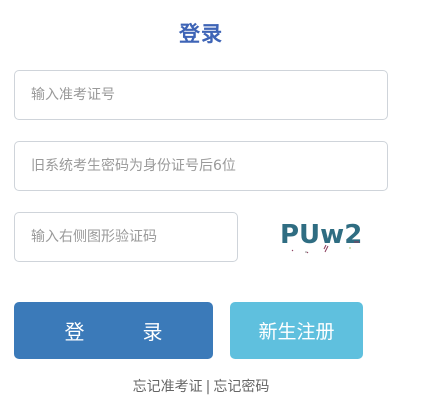 This screenshot has width=431, height=413. What do you see at coordinates (201, 95) in the screenshot?
I see `exam-number-input` at bounding box center [201, 95].